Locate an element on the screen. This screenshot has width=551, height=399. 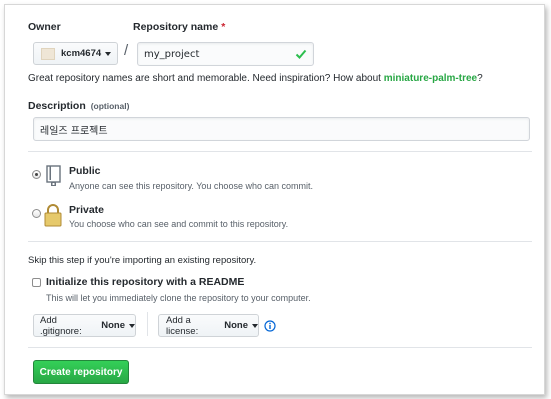
description-label-text: Description is located at coordinates (57, 106).